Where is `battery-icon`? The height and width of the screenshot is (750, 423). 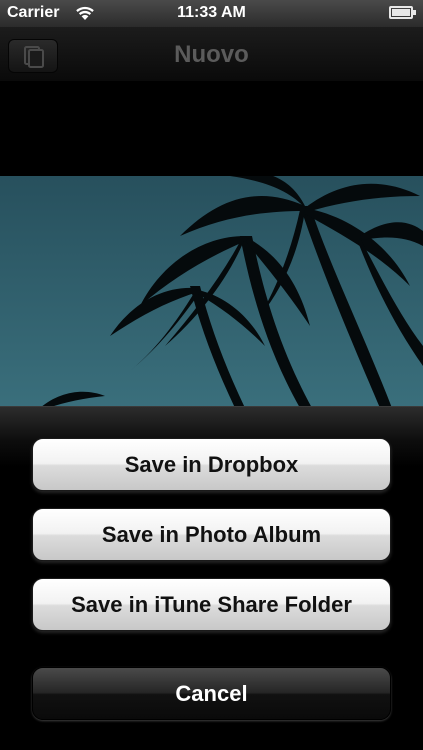 battery-icon is located at coordinates (402, 12).